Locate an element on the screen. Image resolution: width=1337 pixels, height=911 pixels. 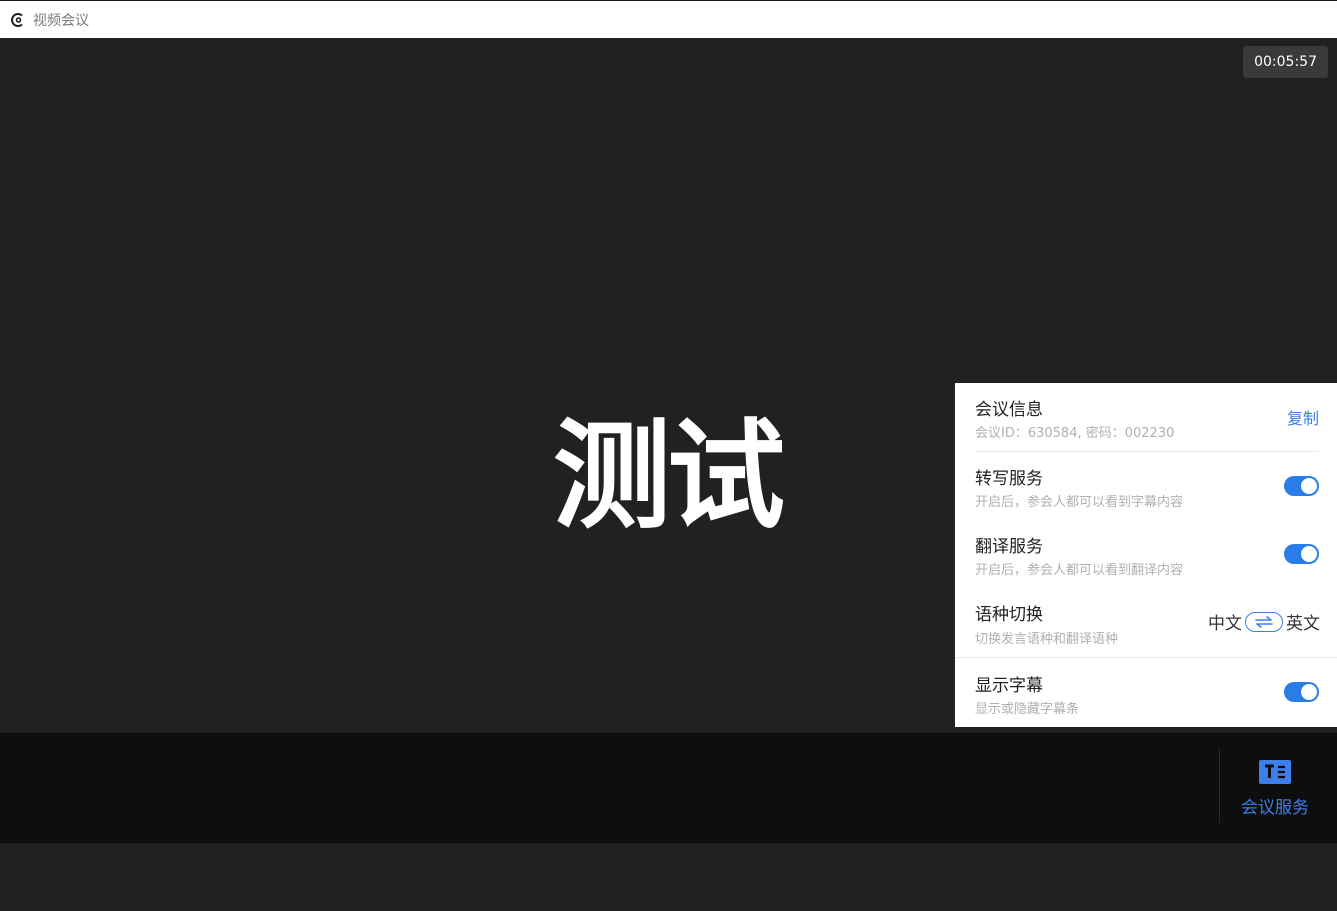
target-language: 英文 is located at coordinates (1303, 621).